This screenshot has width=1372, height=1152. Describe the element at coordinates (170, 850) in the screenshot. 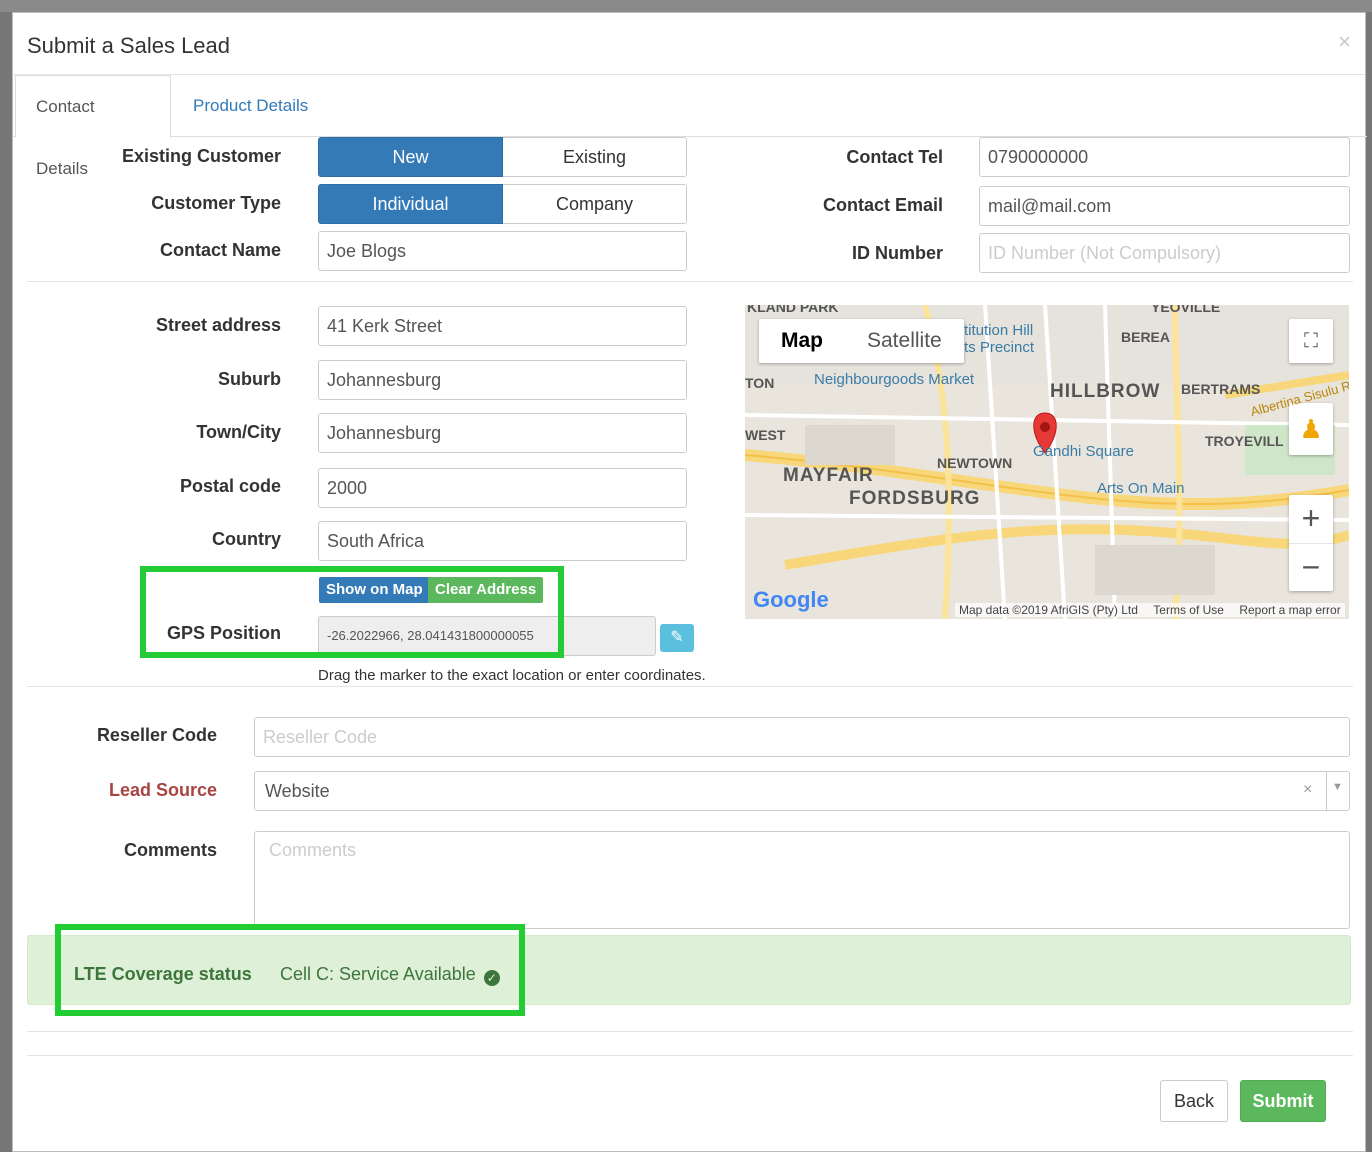

I see `comments-label: Comments` at that location.